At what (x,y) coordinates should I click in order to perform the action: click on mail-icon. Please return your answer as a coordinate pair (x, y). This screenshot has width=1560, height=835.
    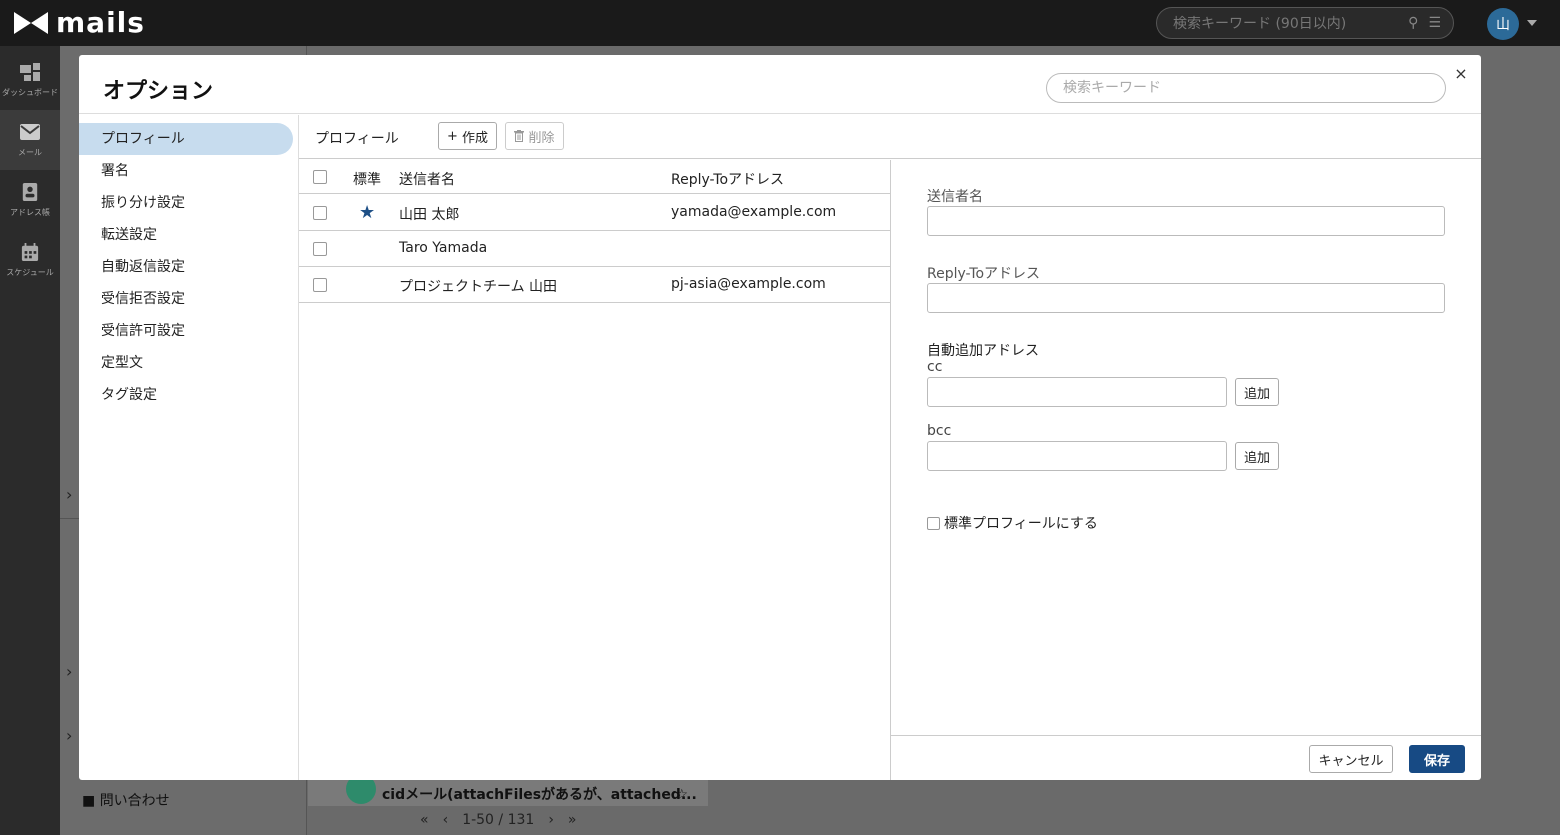
    Looking at the image, I should click on (30, 131).